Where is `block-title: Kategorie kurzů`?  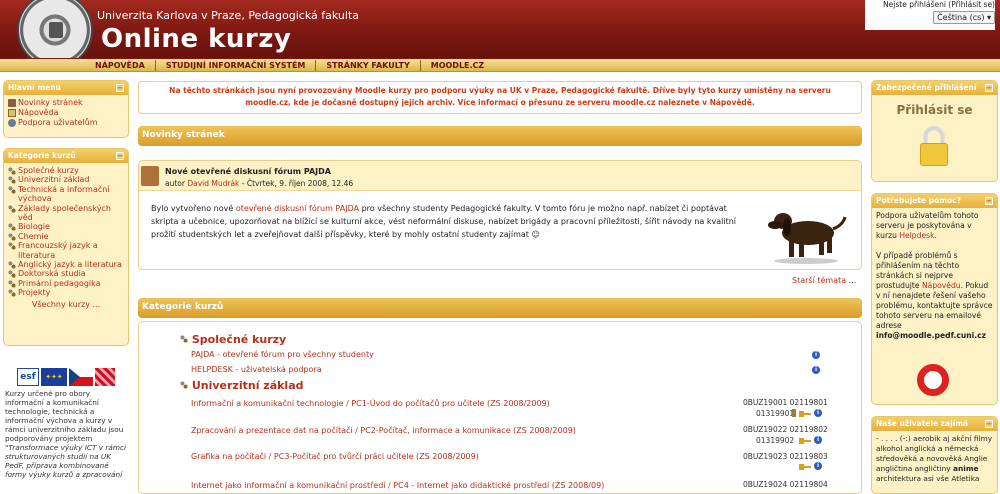
block-title: Kategorie kurzů is located at coordinates (42, 155).